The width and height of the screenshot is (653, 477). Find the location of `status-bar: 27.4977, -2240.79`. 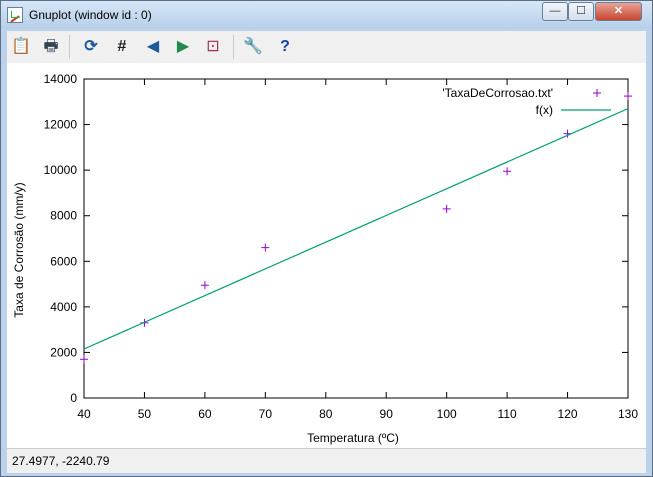

status-bar: 27.4977, -2240.79 is located at coordinates (326, 460).